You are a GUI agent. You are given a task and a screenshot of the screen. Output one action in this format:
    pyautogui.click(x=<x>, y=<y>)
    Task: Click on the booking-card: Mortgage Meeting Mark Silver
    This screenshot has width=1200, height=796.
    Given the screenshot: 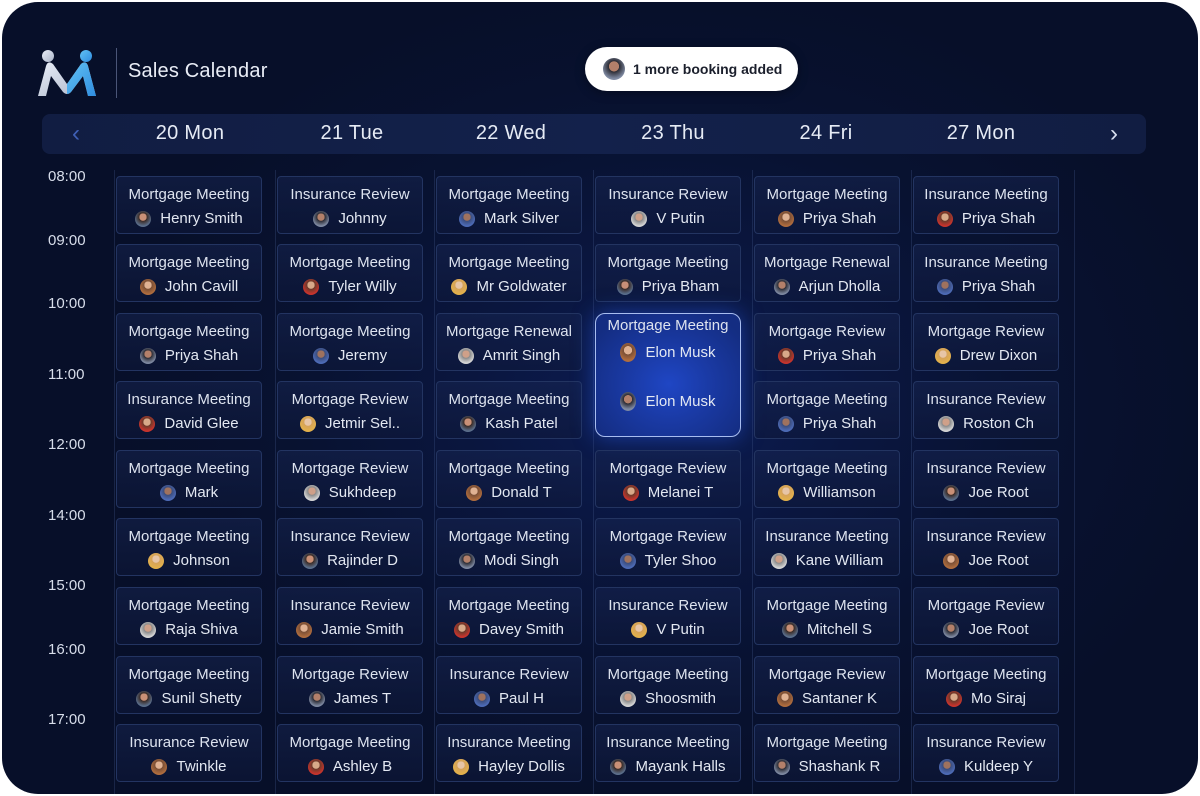 What is the action you would take?
    pyautogui.click(x=509, y=205)
    